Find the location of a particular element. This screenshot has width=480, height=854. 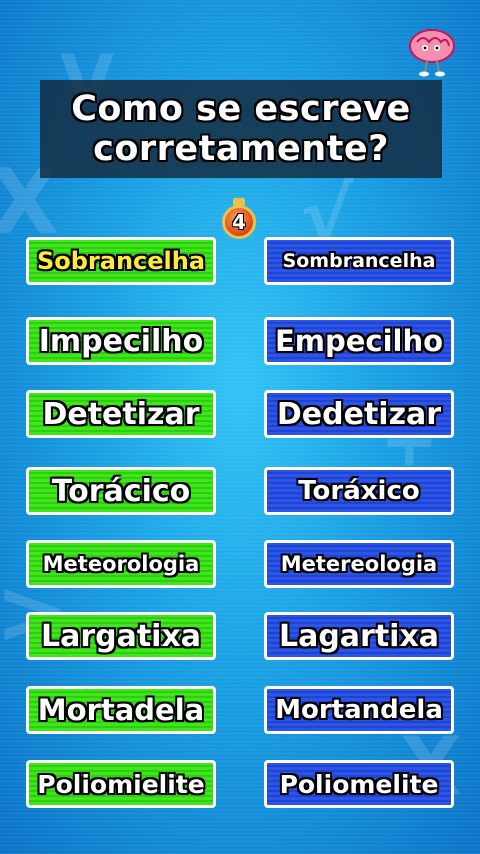

countdown-timer: 4 is located at coordinates (239, 222).